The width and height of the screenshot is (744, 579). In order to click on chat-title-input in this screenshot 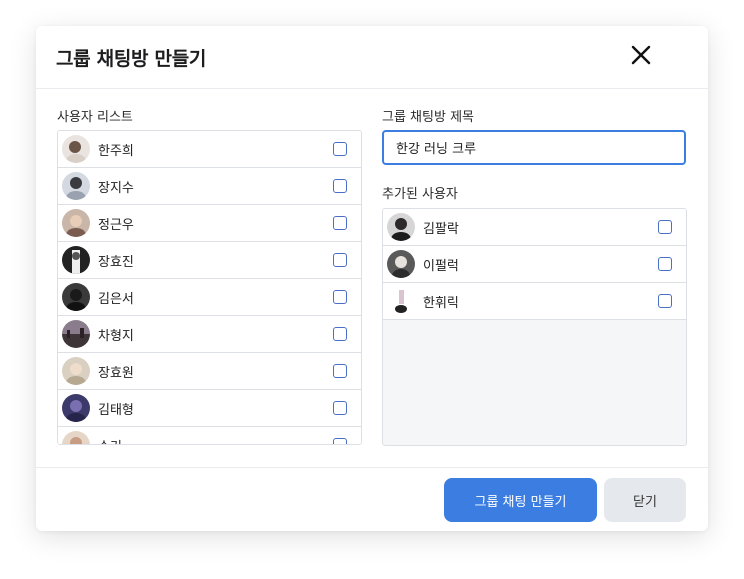, I will do `click(534, 147)`.